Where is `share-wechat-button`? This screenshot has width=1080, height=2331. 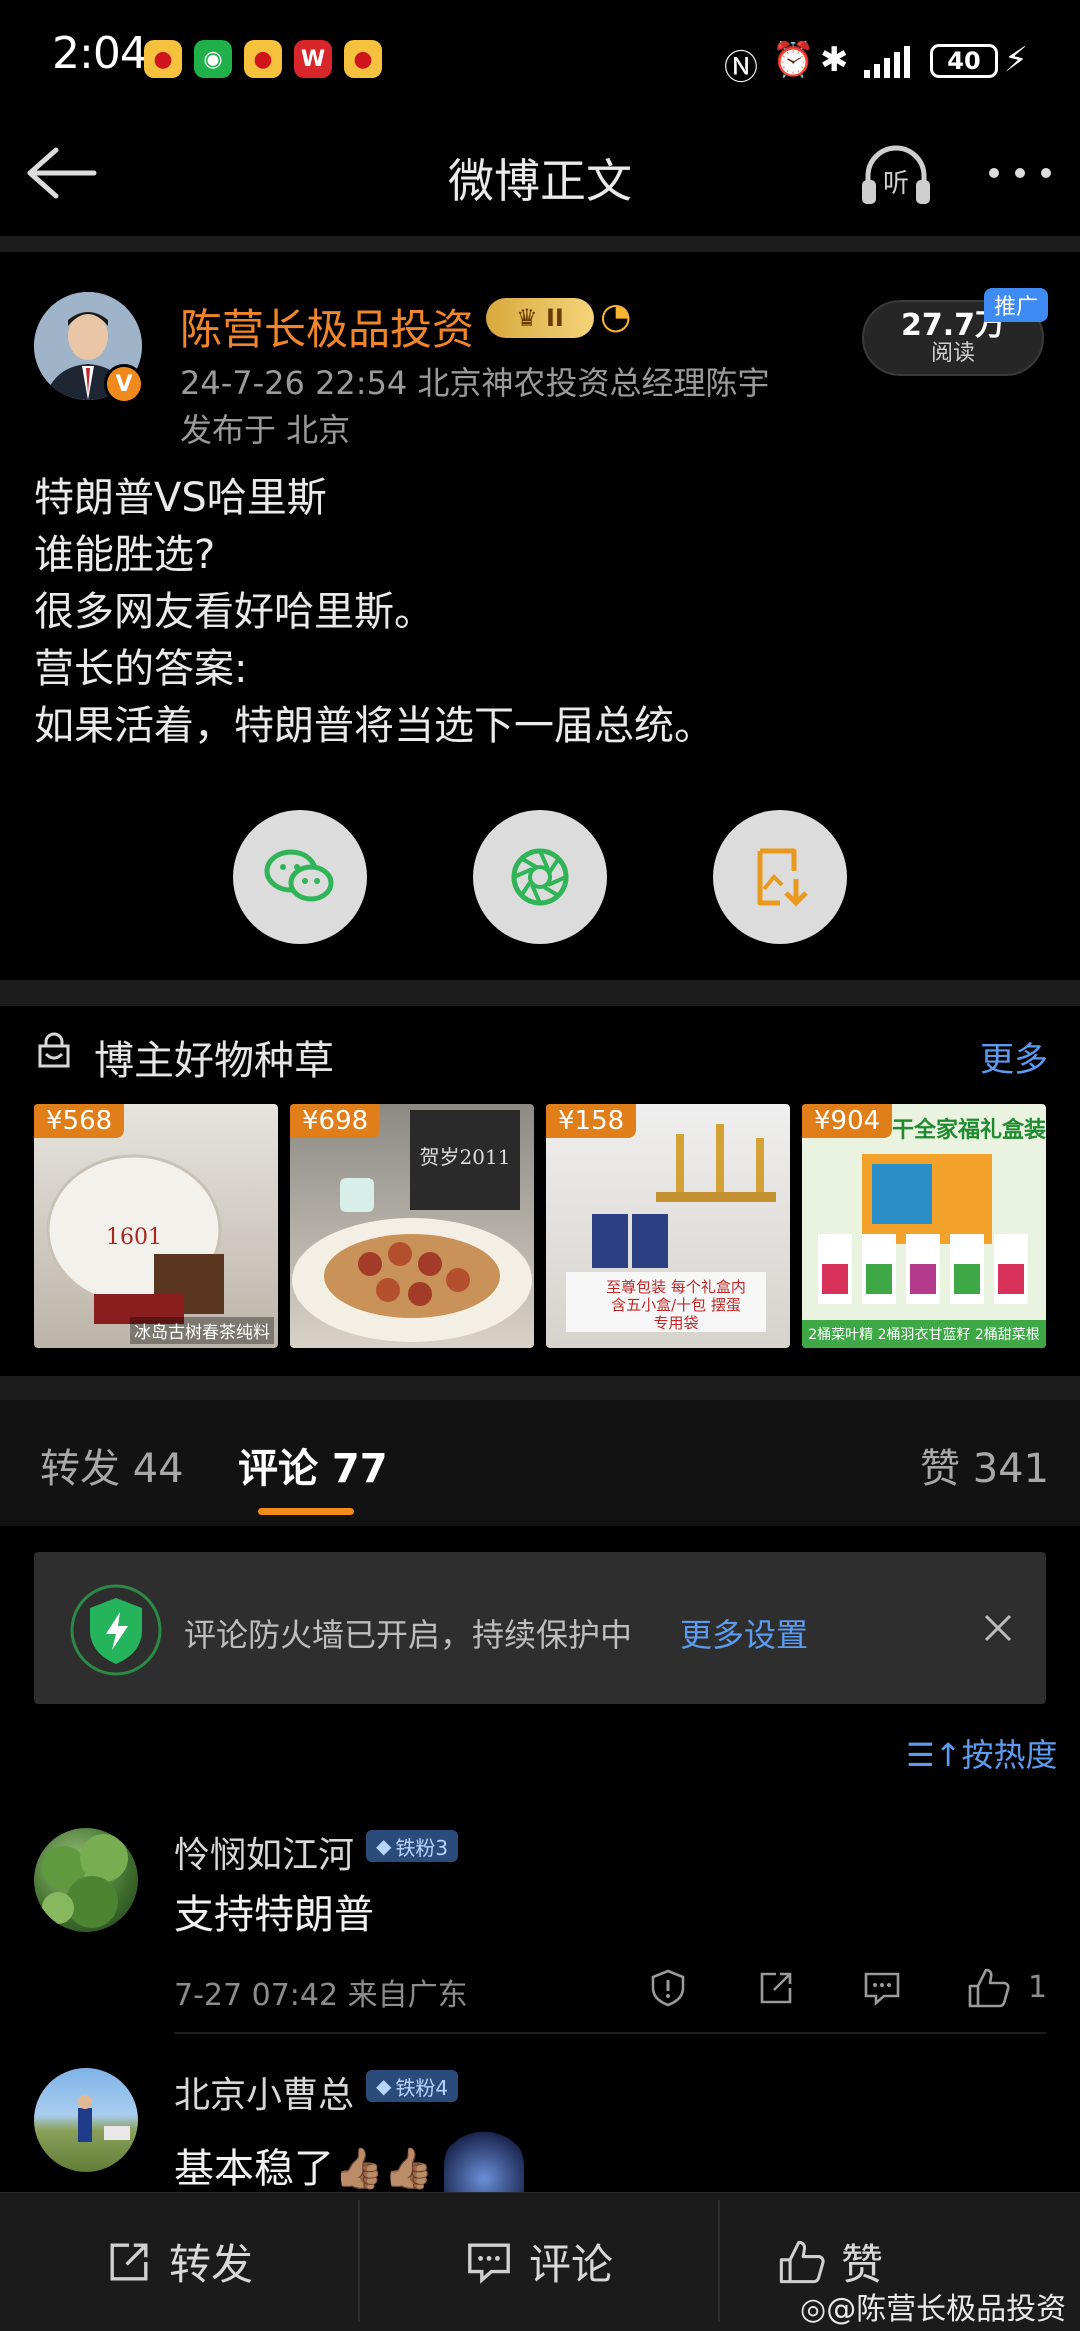 share-wechat-button is located at coordinates (300, 877).